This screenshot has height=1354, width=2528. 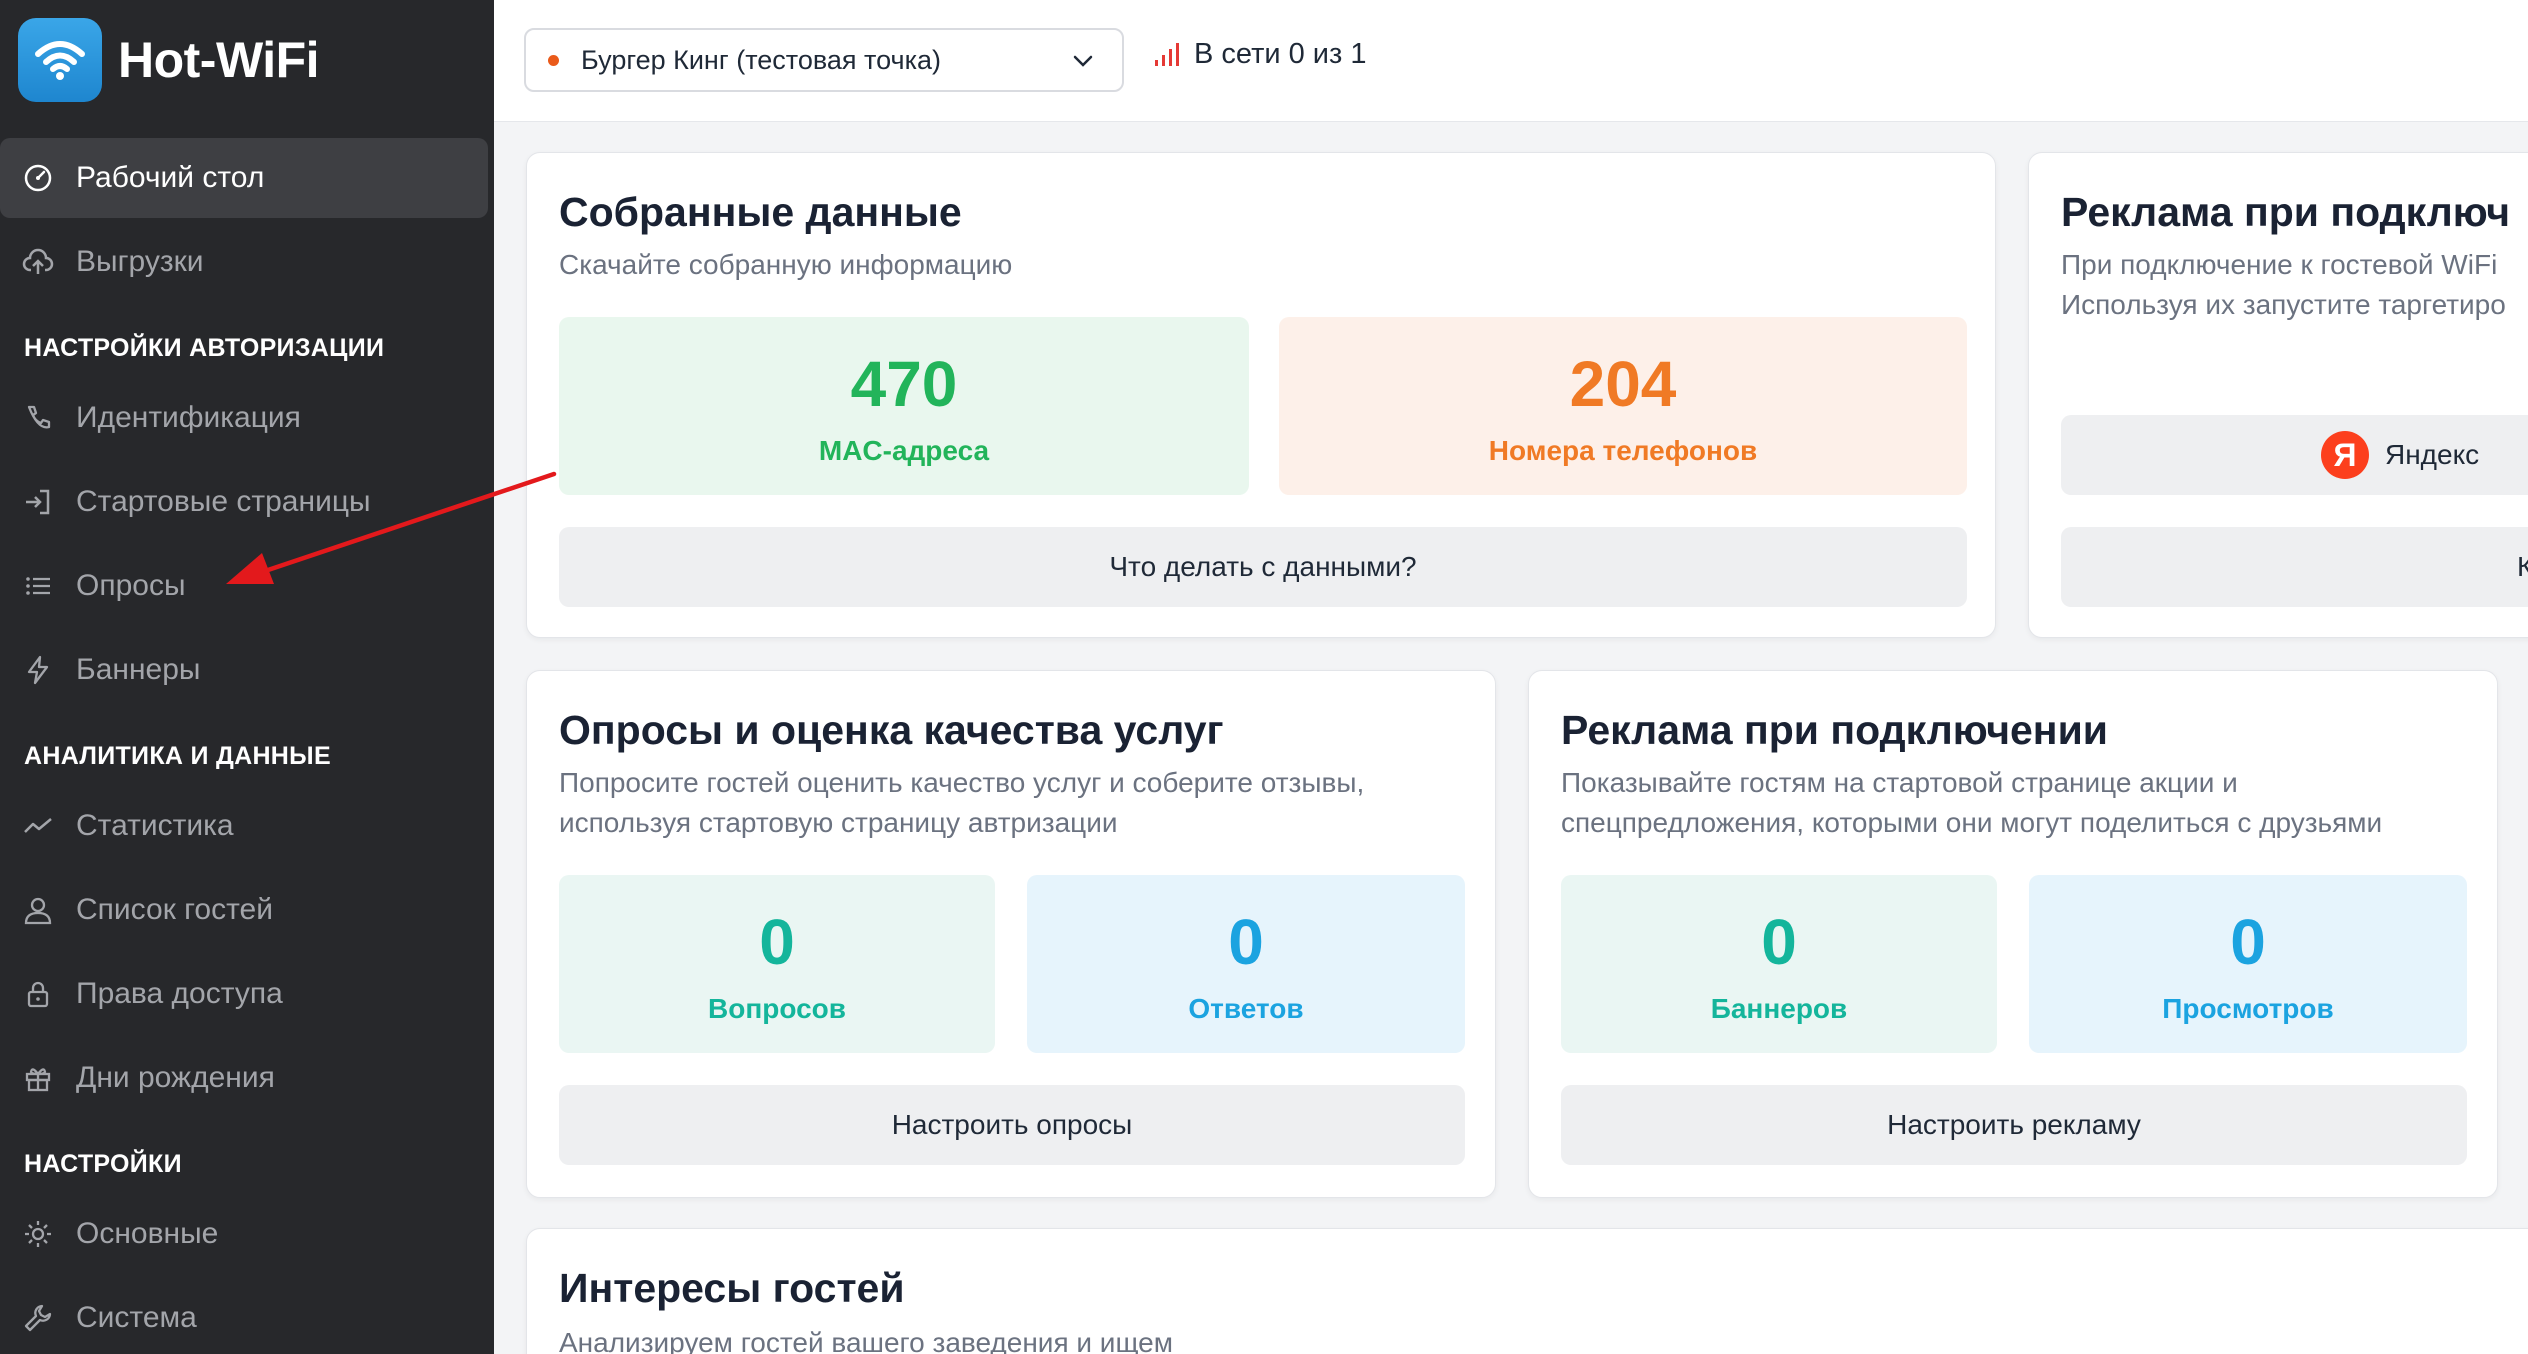 I want to click on card-subtitle: Скачайте собранную информацию, so click(x=786, y=264).